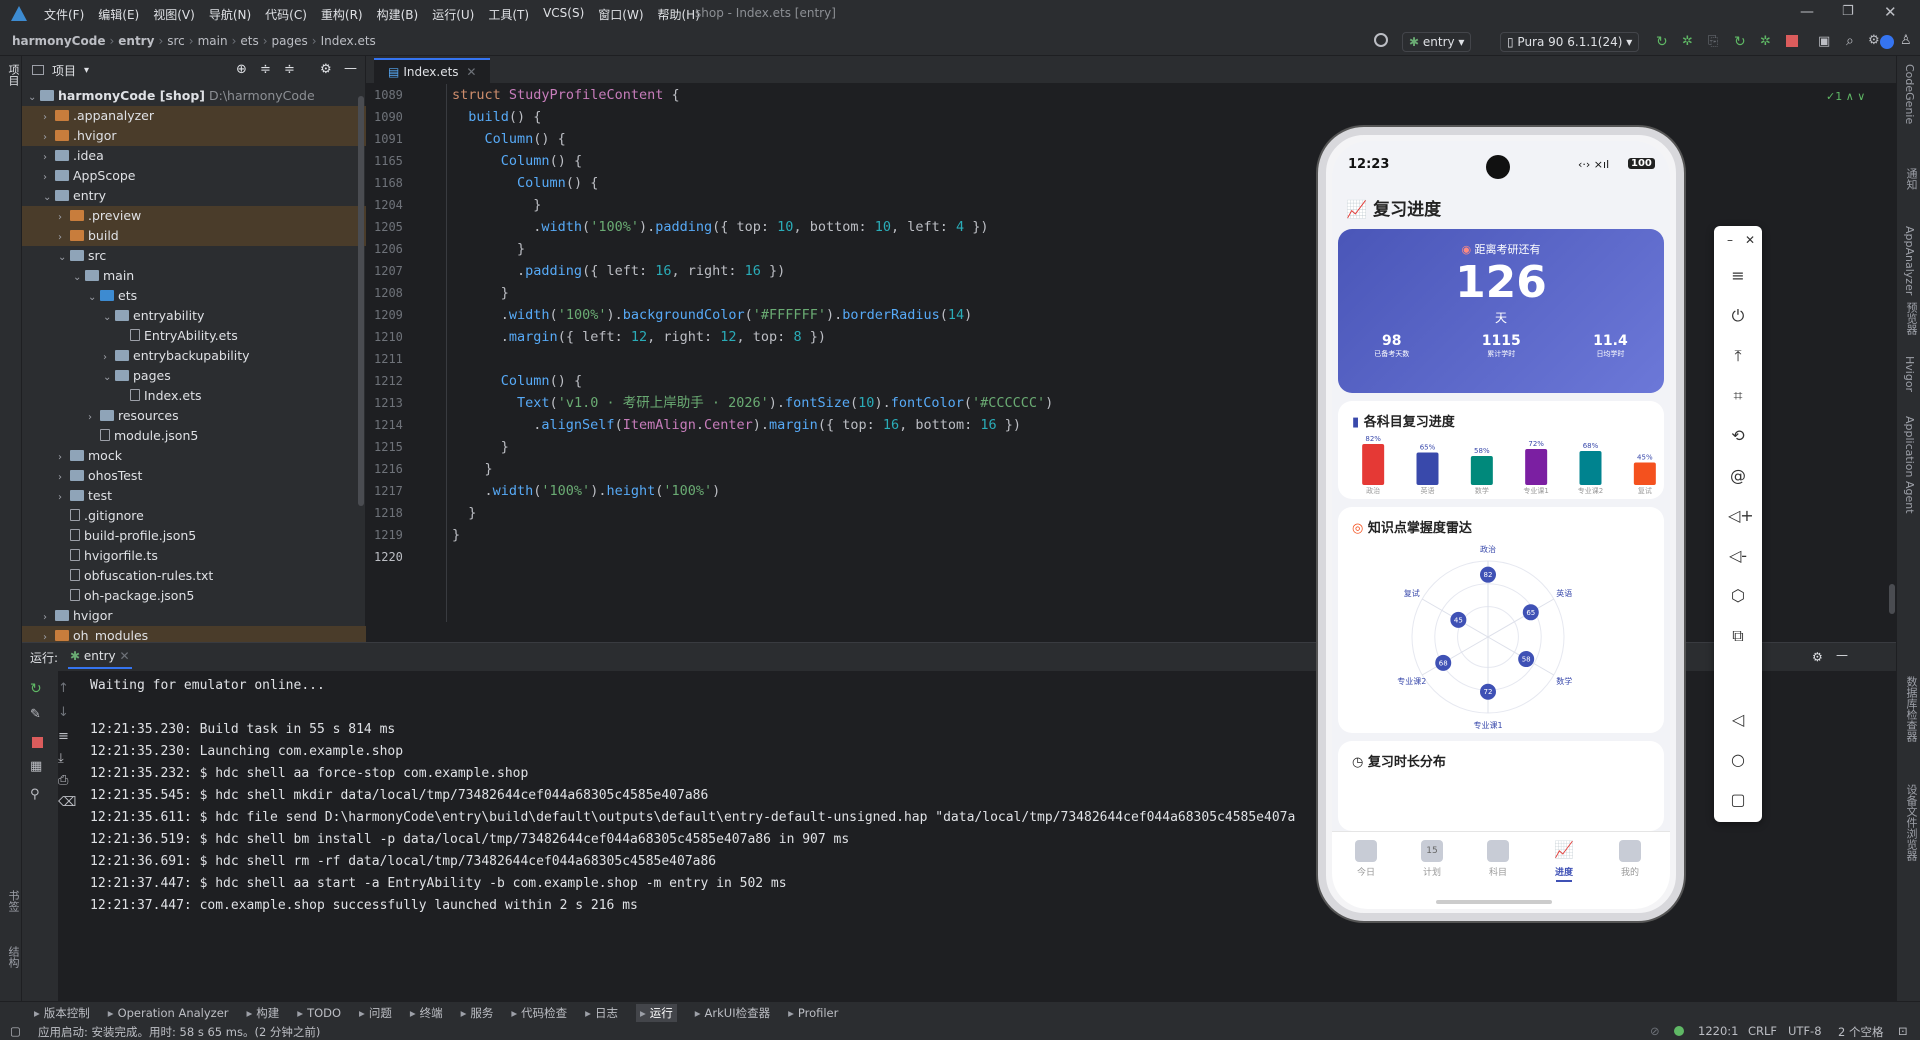 This screenshot has width=1920, height=1040. What do you see at coordinates (241, 69) in the screenshot?
I see `locate-icon: ⊕` at bounding box center [241, 69].